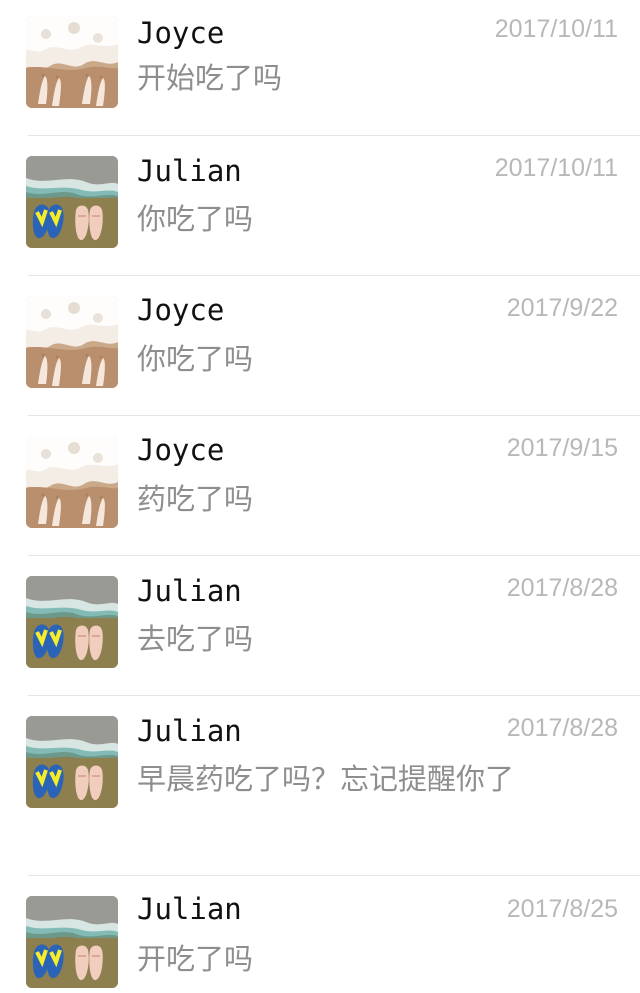 This screenshot has height=993, width=640. Describe the element at coordinates (320, 206) in the screenshot. I see `conversation-item: Julian 2017/10/11 你吃了吗` at that location.